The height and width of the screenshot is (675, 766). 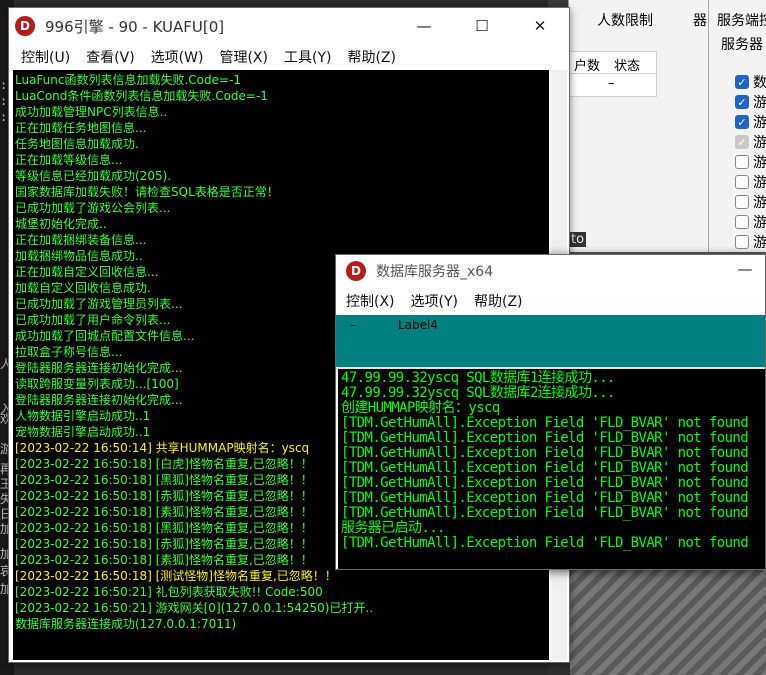 What do you see at coordinates (45, 57) in the screenshot?
I see `main-menu-item: 控制(U)` at bounding box center [45, 57].